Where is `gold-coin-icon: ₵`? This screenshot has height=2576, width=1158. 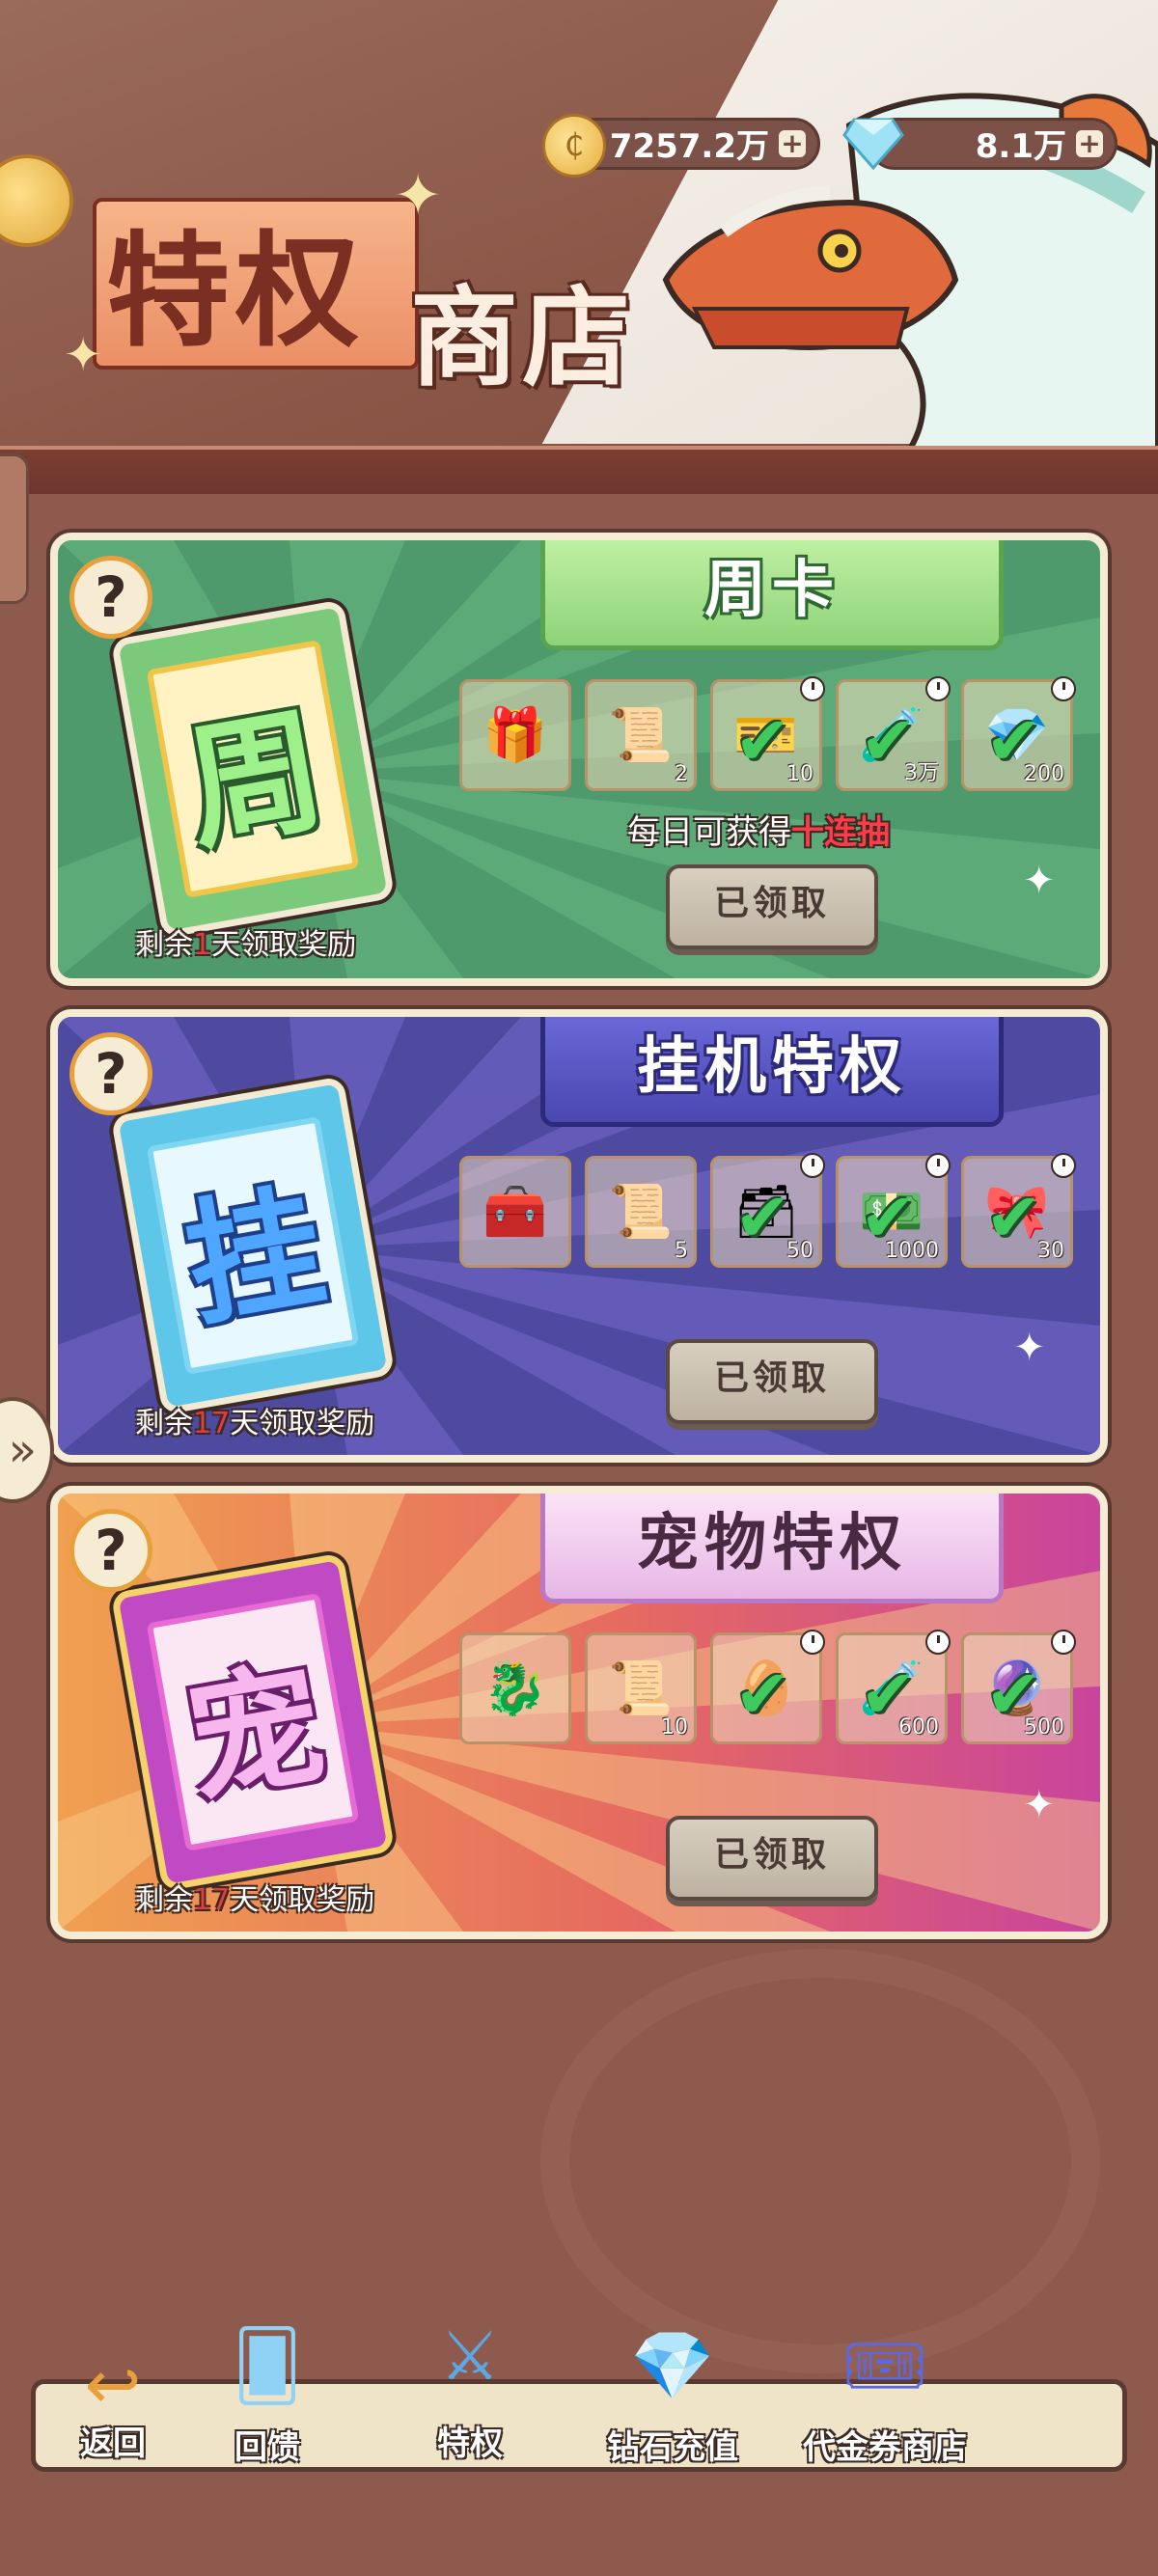
gold-coin-icon: ₵ is located at coordinates (574, 146).